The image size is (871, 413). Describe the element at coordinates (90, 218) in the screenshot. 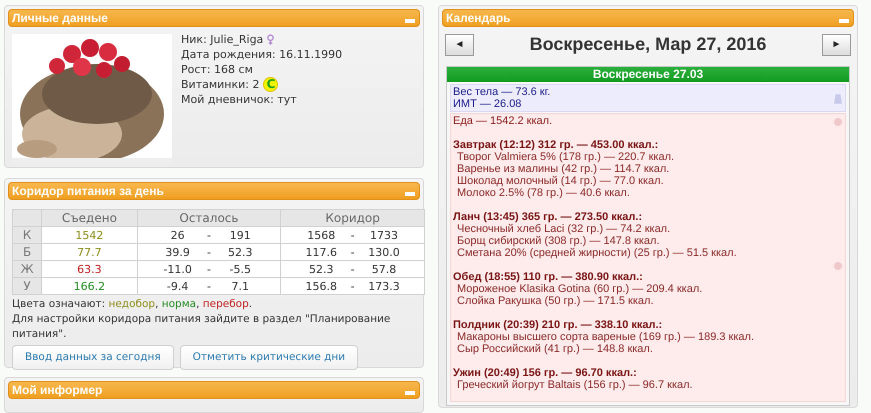

I see `column-header: Съедено` at that location.